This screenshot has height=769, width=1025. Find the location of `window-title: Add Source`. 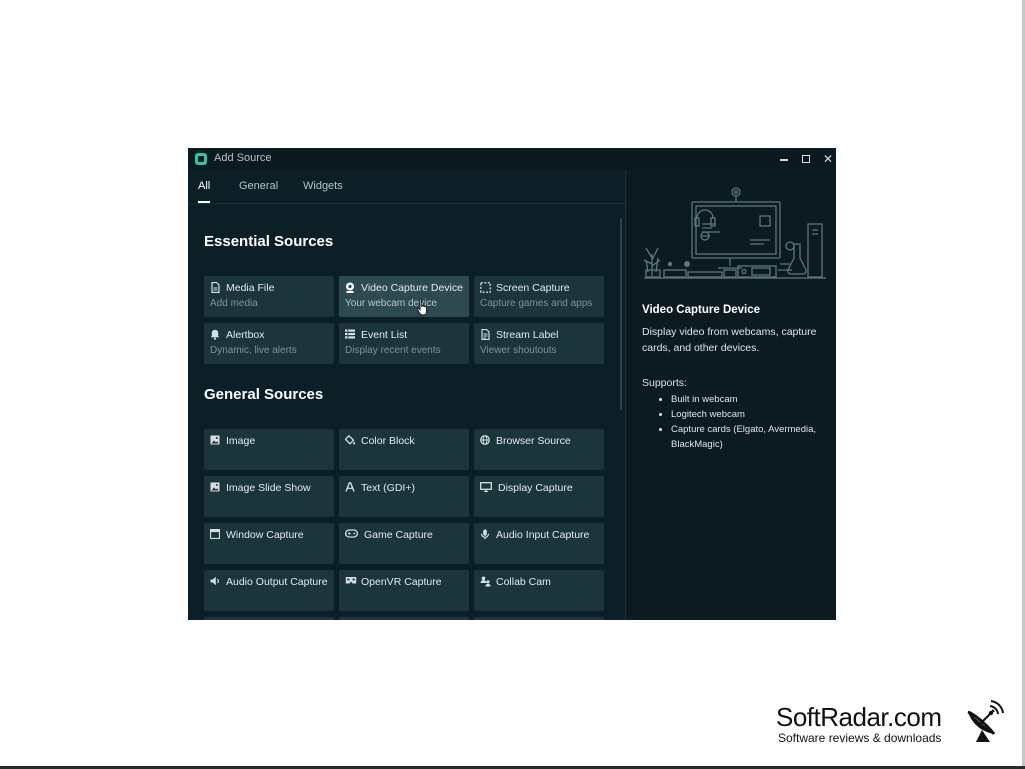

window-title: Add Source is located at coordinates (243, 158).